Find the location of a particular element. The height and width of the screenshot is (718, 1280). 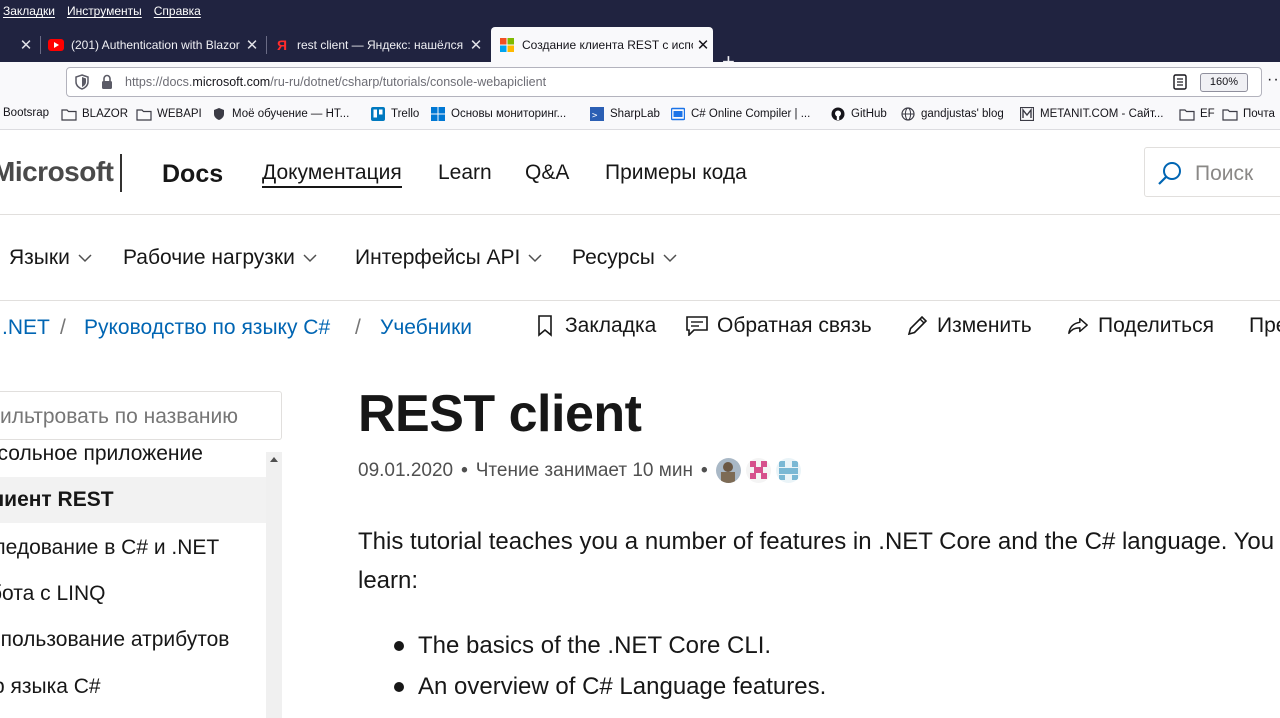

nav-qa: Q&A is located at coordinates (547, 173).